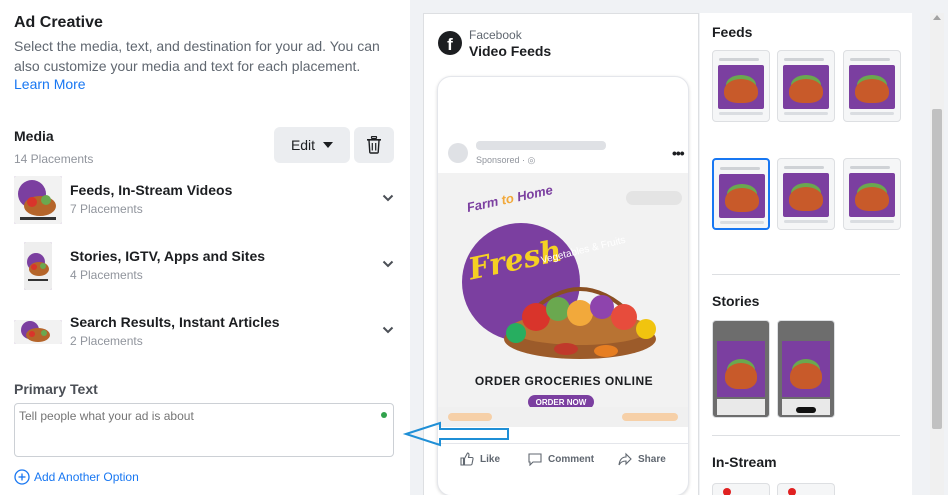 This screenshot has width=948, height=495. Describe the element at coordinates (106, 341) in the screenshot. I see `placement-count: 2 Placements` at that location.